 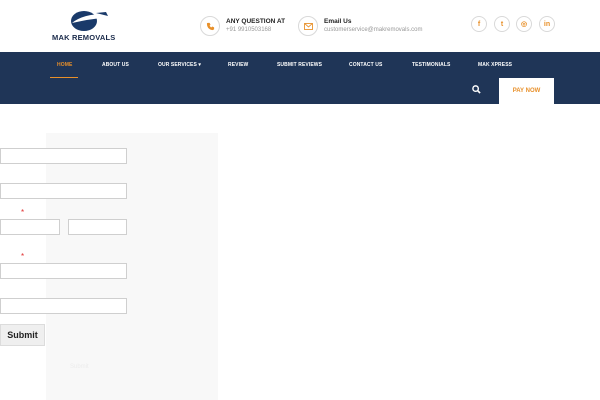 I want to click on contact-phone-title: ANY QUESTION AT, so click(x=256, y=21).